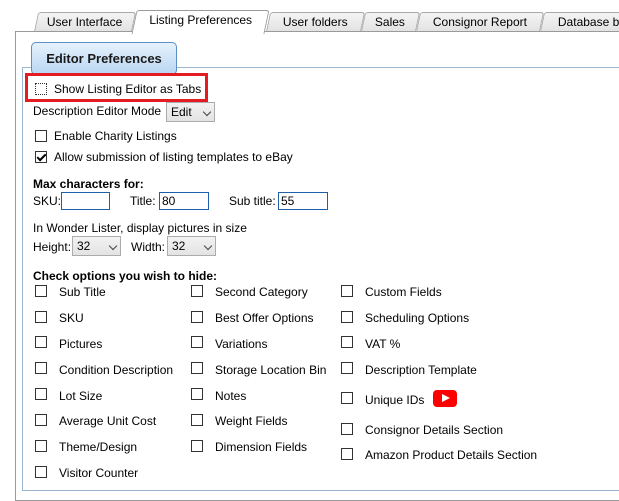 The height and width of the screenshot is (501, 619). Describe the element at coordinates (88, 184) in the screenshot. I see `max-characters-heading: Max characters for:` at that location.